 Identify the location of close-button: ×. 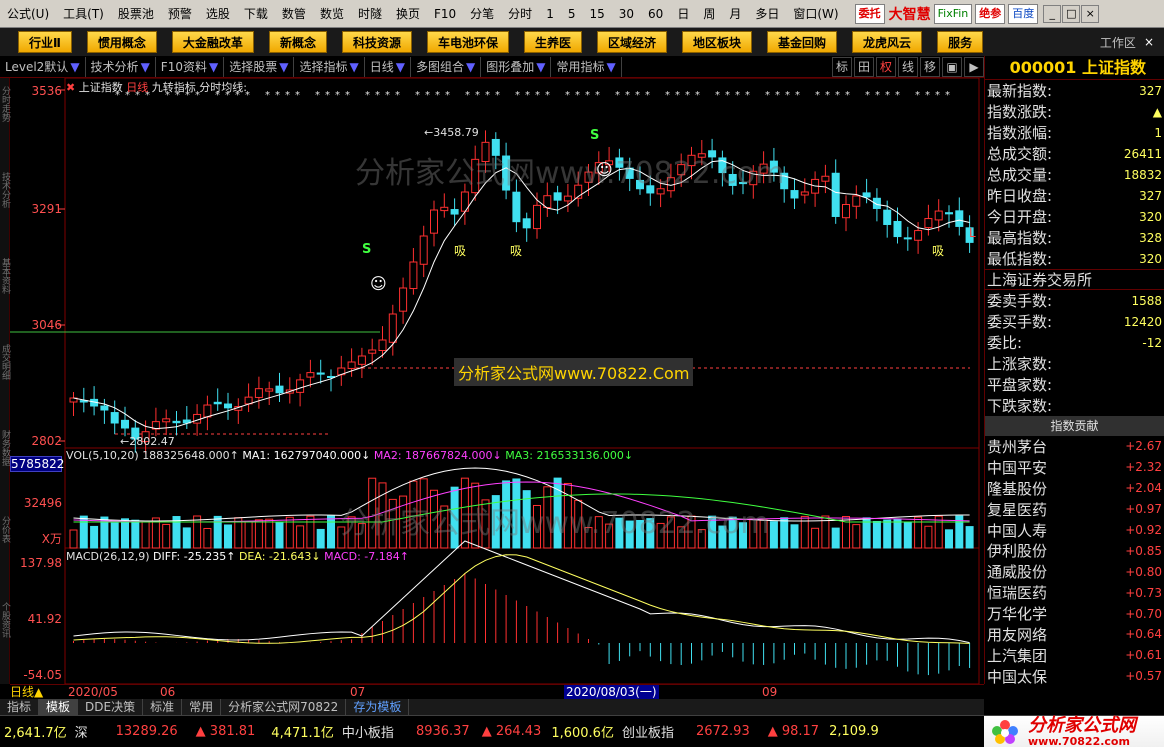
(1090, 13).